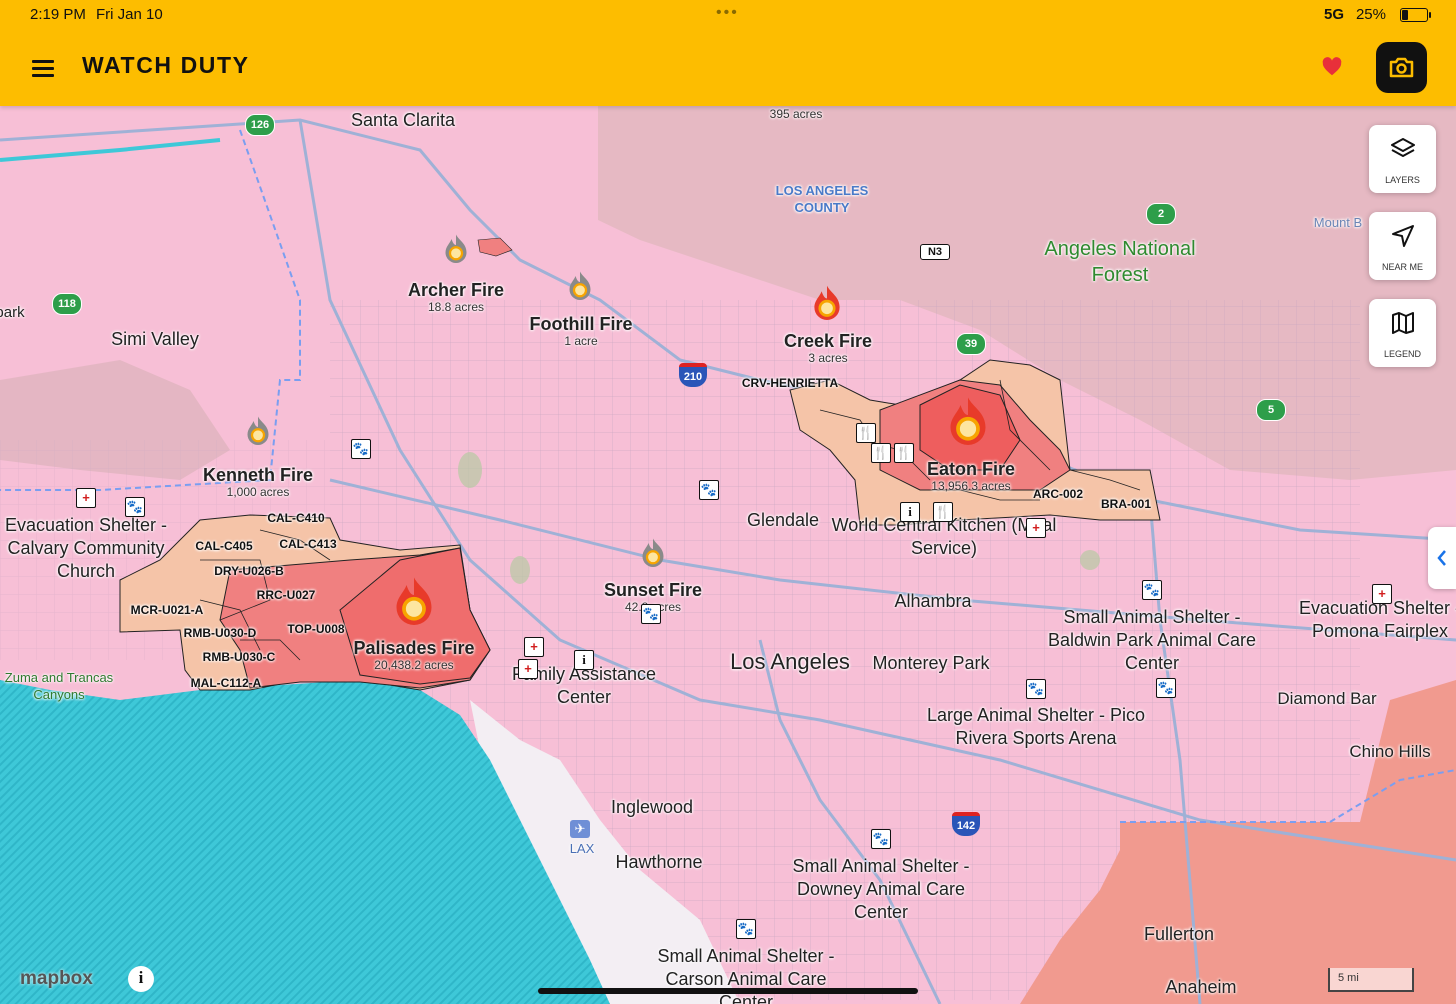  I want to click on highway-shield: 142, so click(966, 824).